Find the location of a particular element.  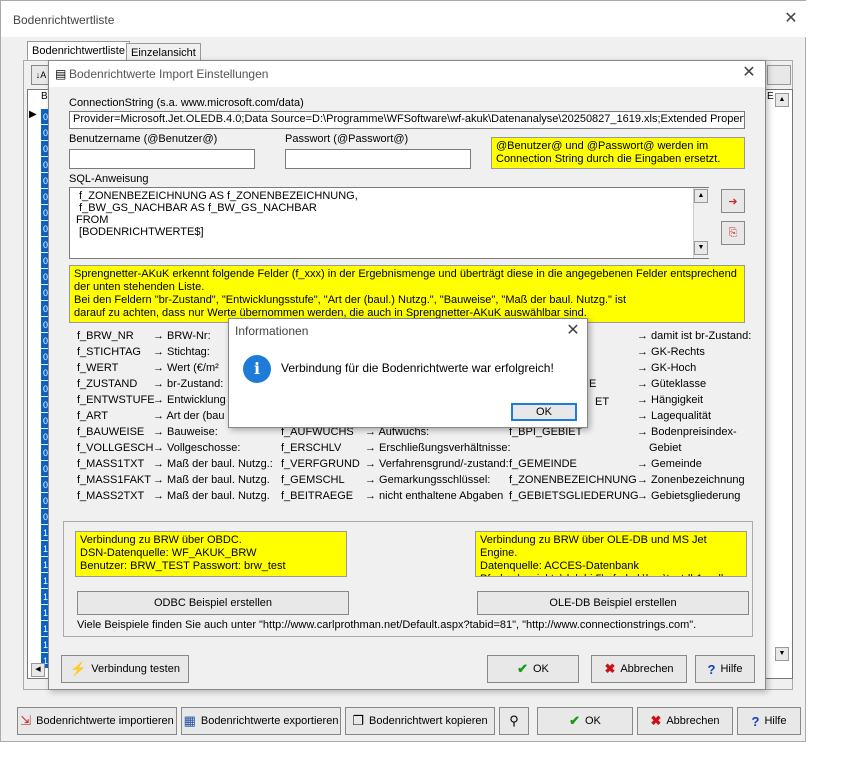

test-connection-button: ⚡ Verbindung testen is located at coordinates (125, 669).